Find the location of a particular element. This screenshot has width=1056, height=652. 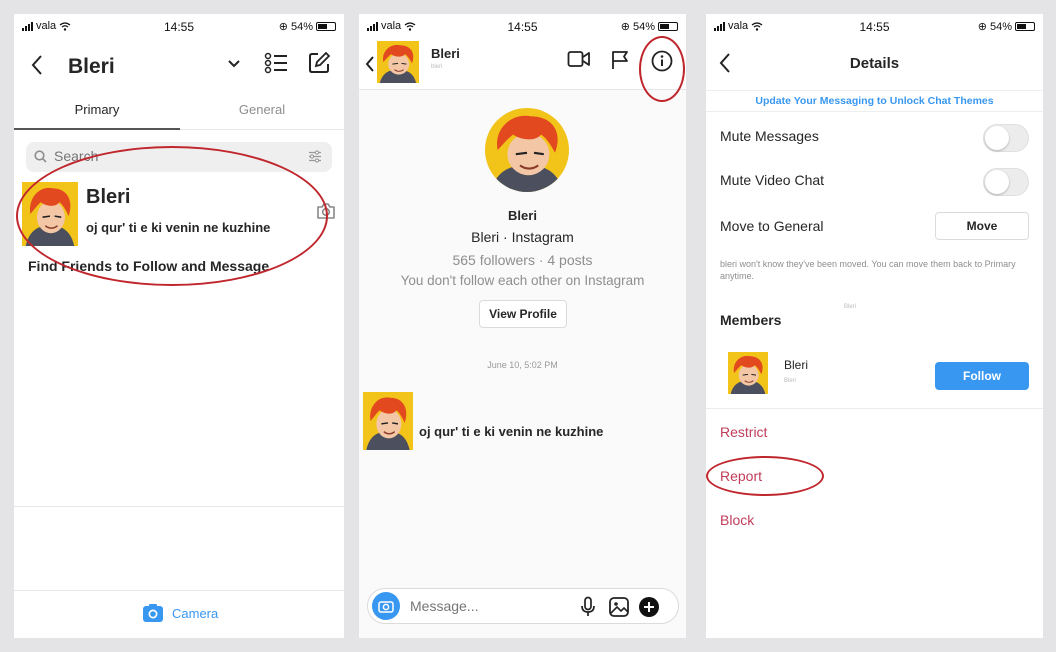

mute-video-row: Mute Video Chat is located at coordinates (874, 181).